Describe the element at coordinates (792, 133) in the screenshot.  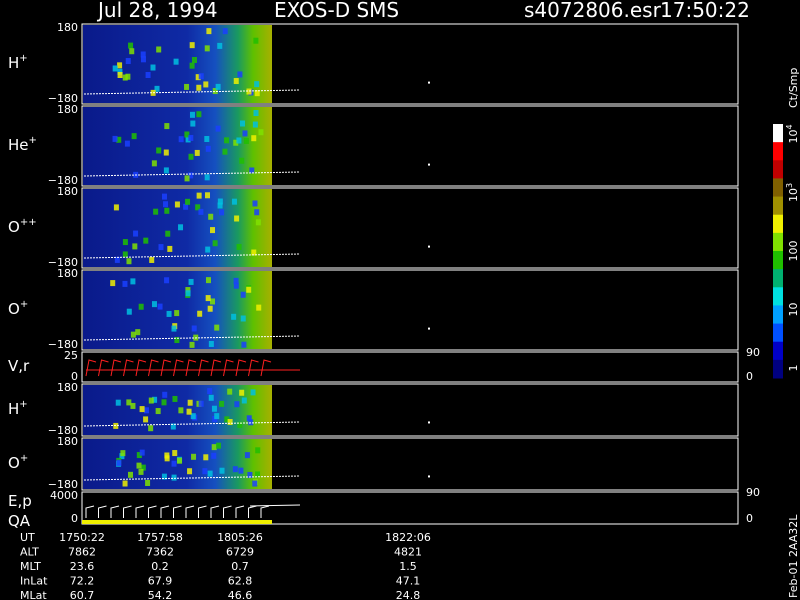
I see `colorbar-label: 104` at that location.